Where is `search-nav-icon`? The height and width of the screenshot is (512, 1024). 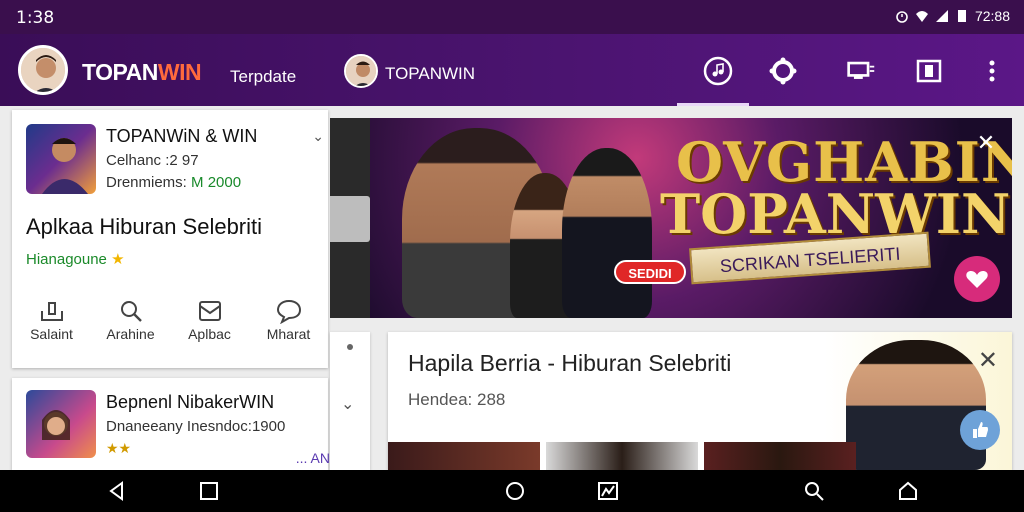
search-nav-icon is located at coordinates (814, 491).